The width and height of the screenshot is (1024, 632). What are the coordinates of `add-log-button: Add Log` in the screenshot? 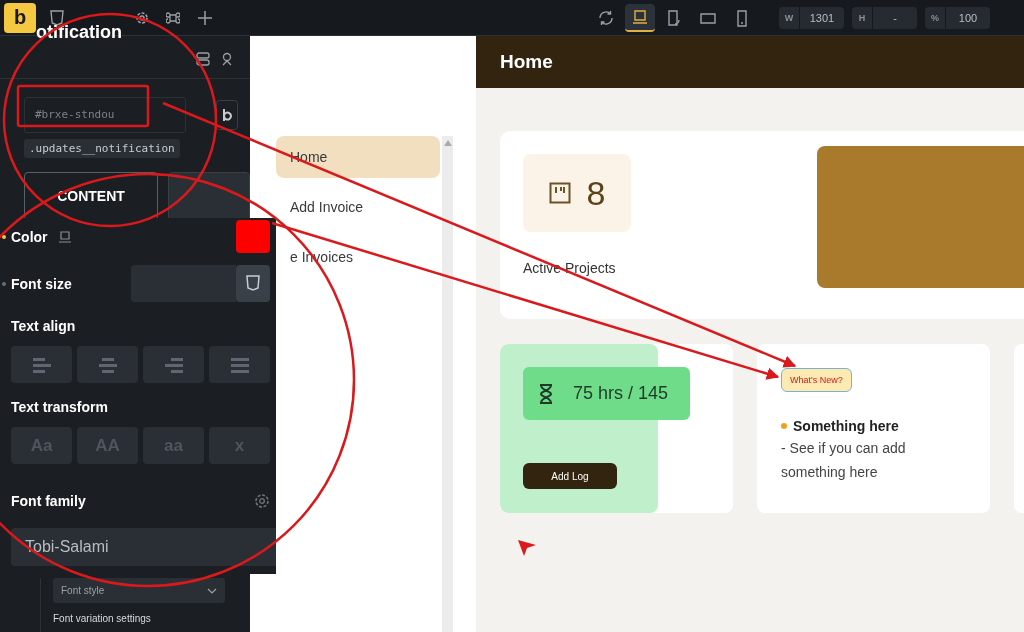 It's located at (570, 476).